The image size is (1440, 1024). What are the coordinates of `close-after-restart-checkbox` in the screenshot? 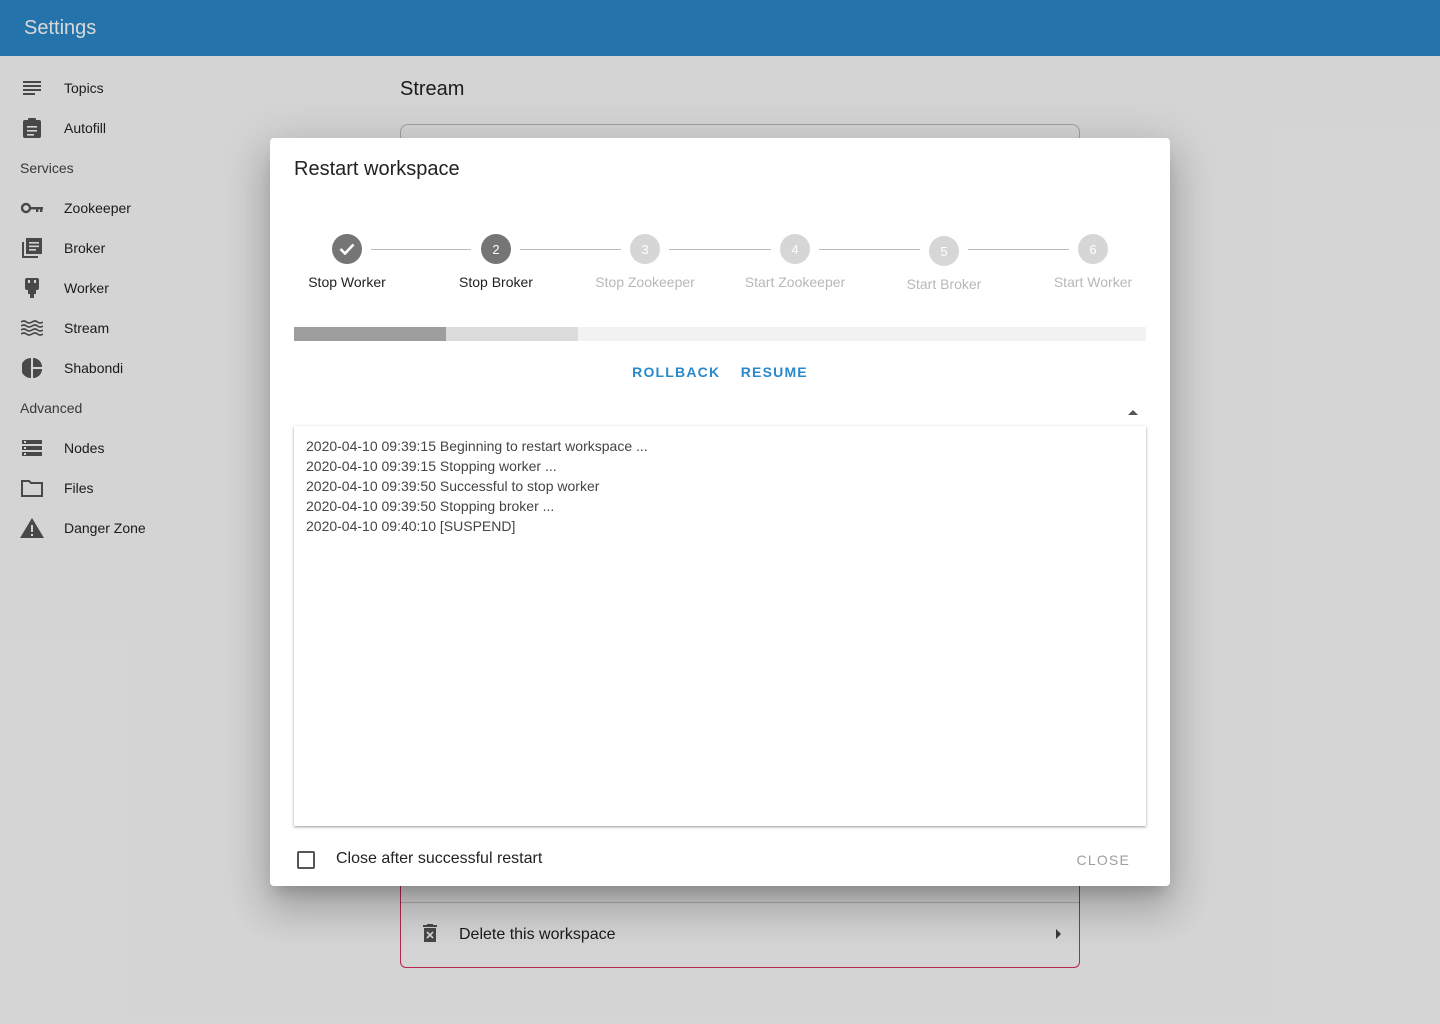 It's located at (306, 860).